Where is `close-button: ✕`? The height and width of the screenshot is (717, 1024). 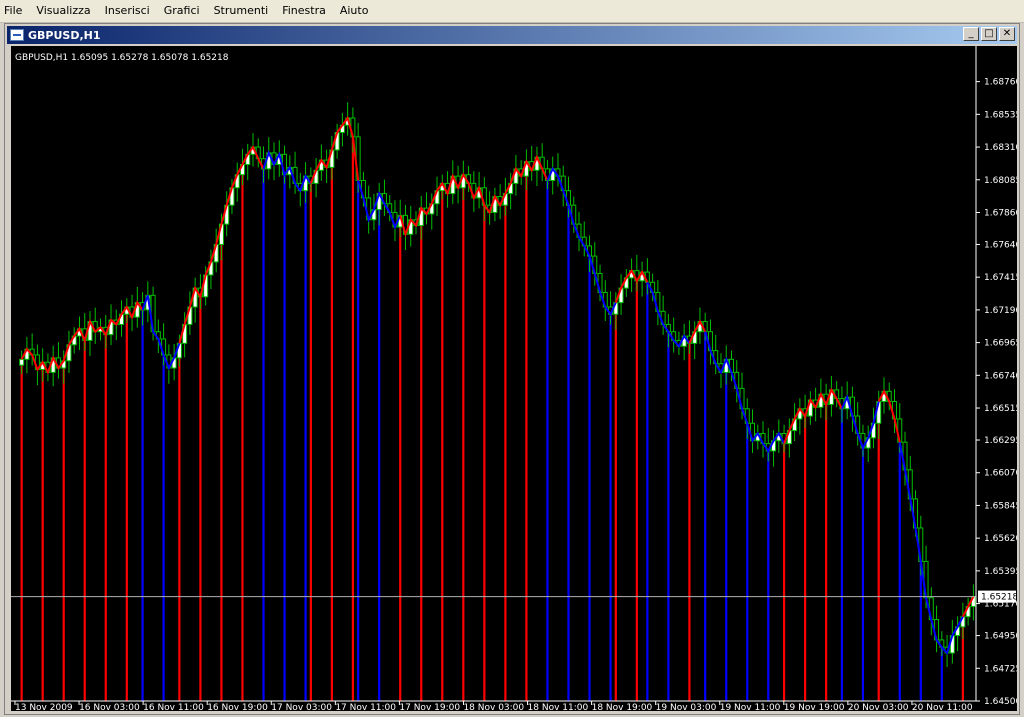
close-button: ✕ is located at coordinates (1007, 34).